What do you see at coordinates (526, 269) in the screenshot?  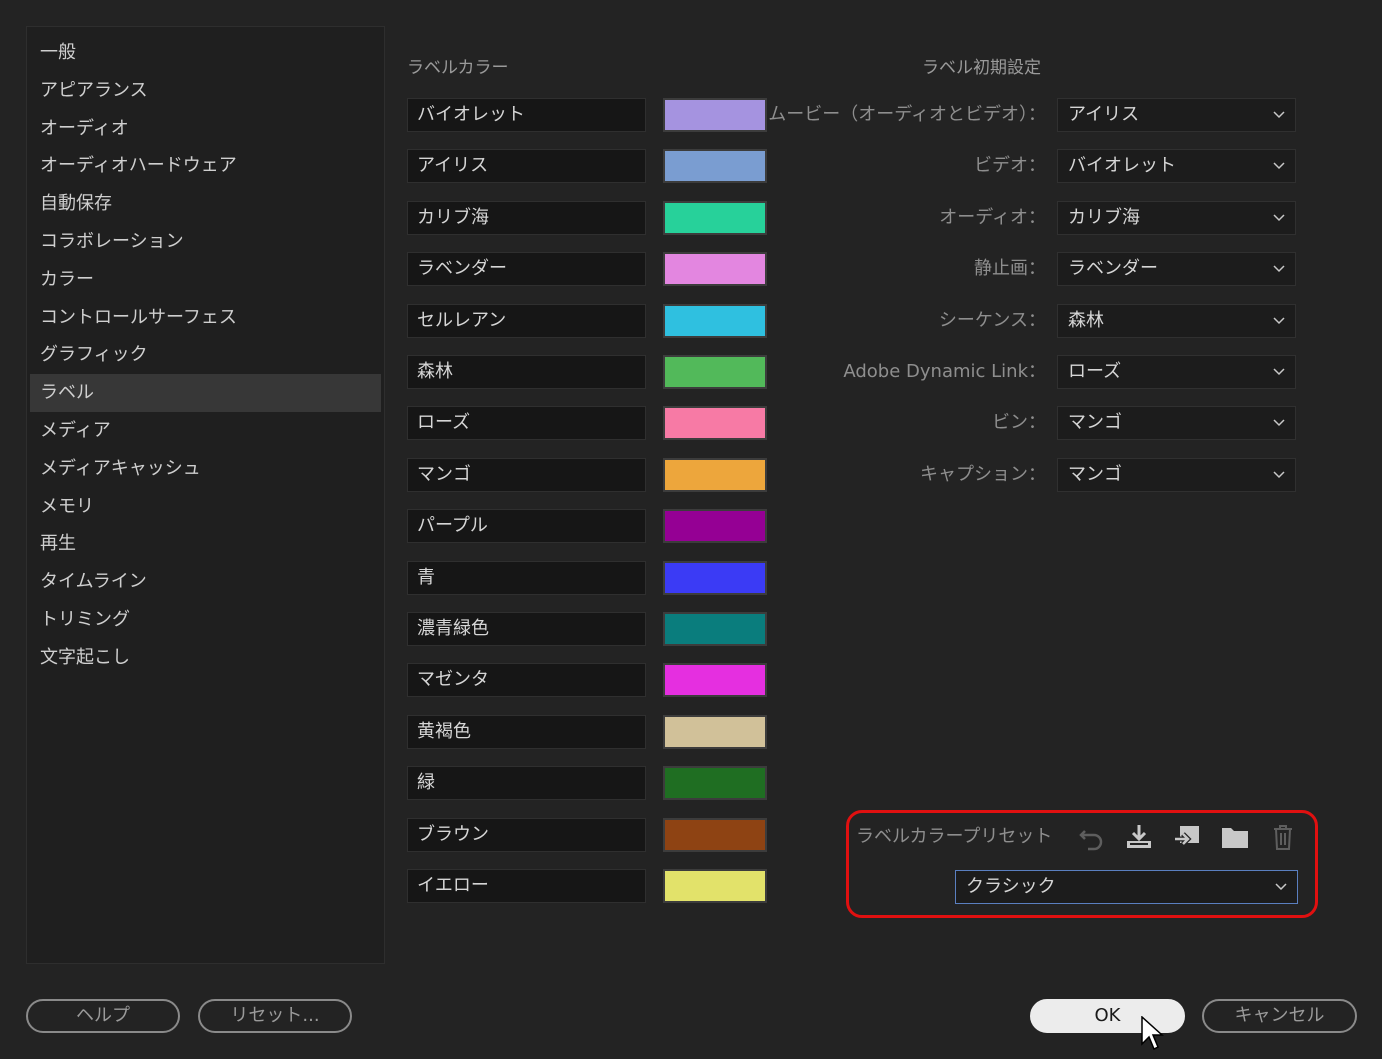 I see `label-color-name-input: ラベンダー` at bounding box center [526, 269].